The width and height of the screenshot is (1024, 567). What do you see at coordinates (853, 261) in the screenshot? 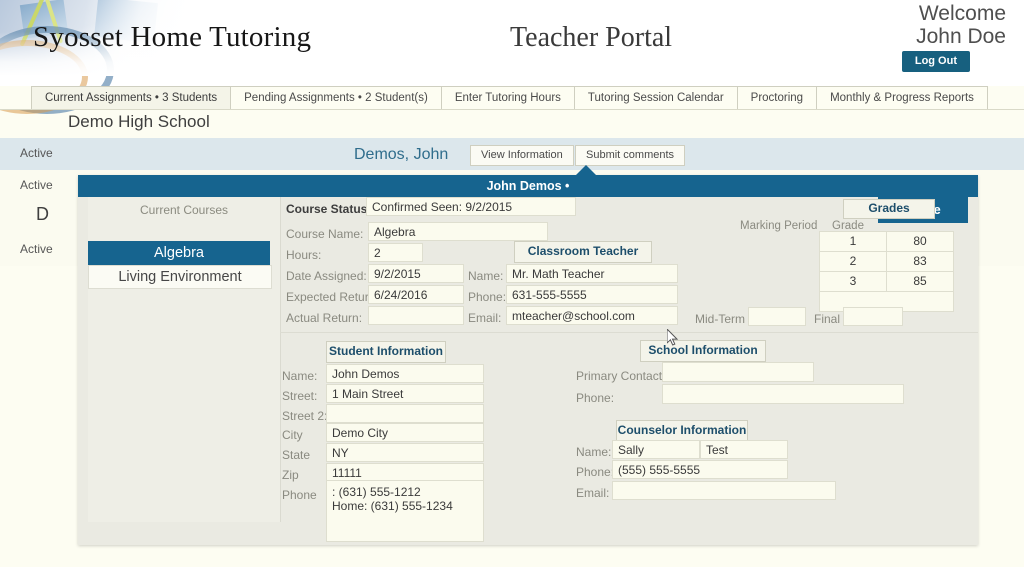
I see `marking-period-cell: 2` at bounding box center [853, 261].